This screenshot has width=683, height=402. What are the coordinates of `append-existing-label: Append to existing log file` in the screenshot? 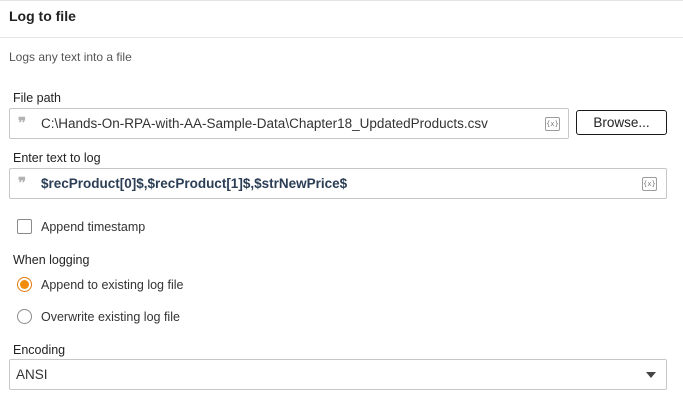 It's located at (112, 285).